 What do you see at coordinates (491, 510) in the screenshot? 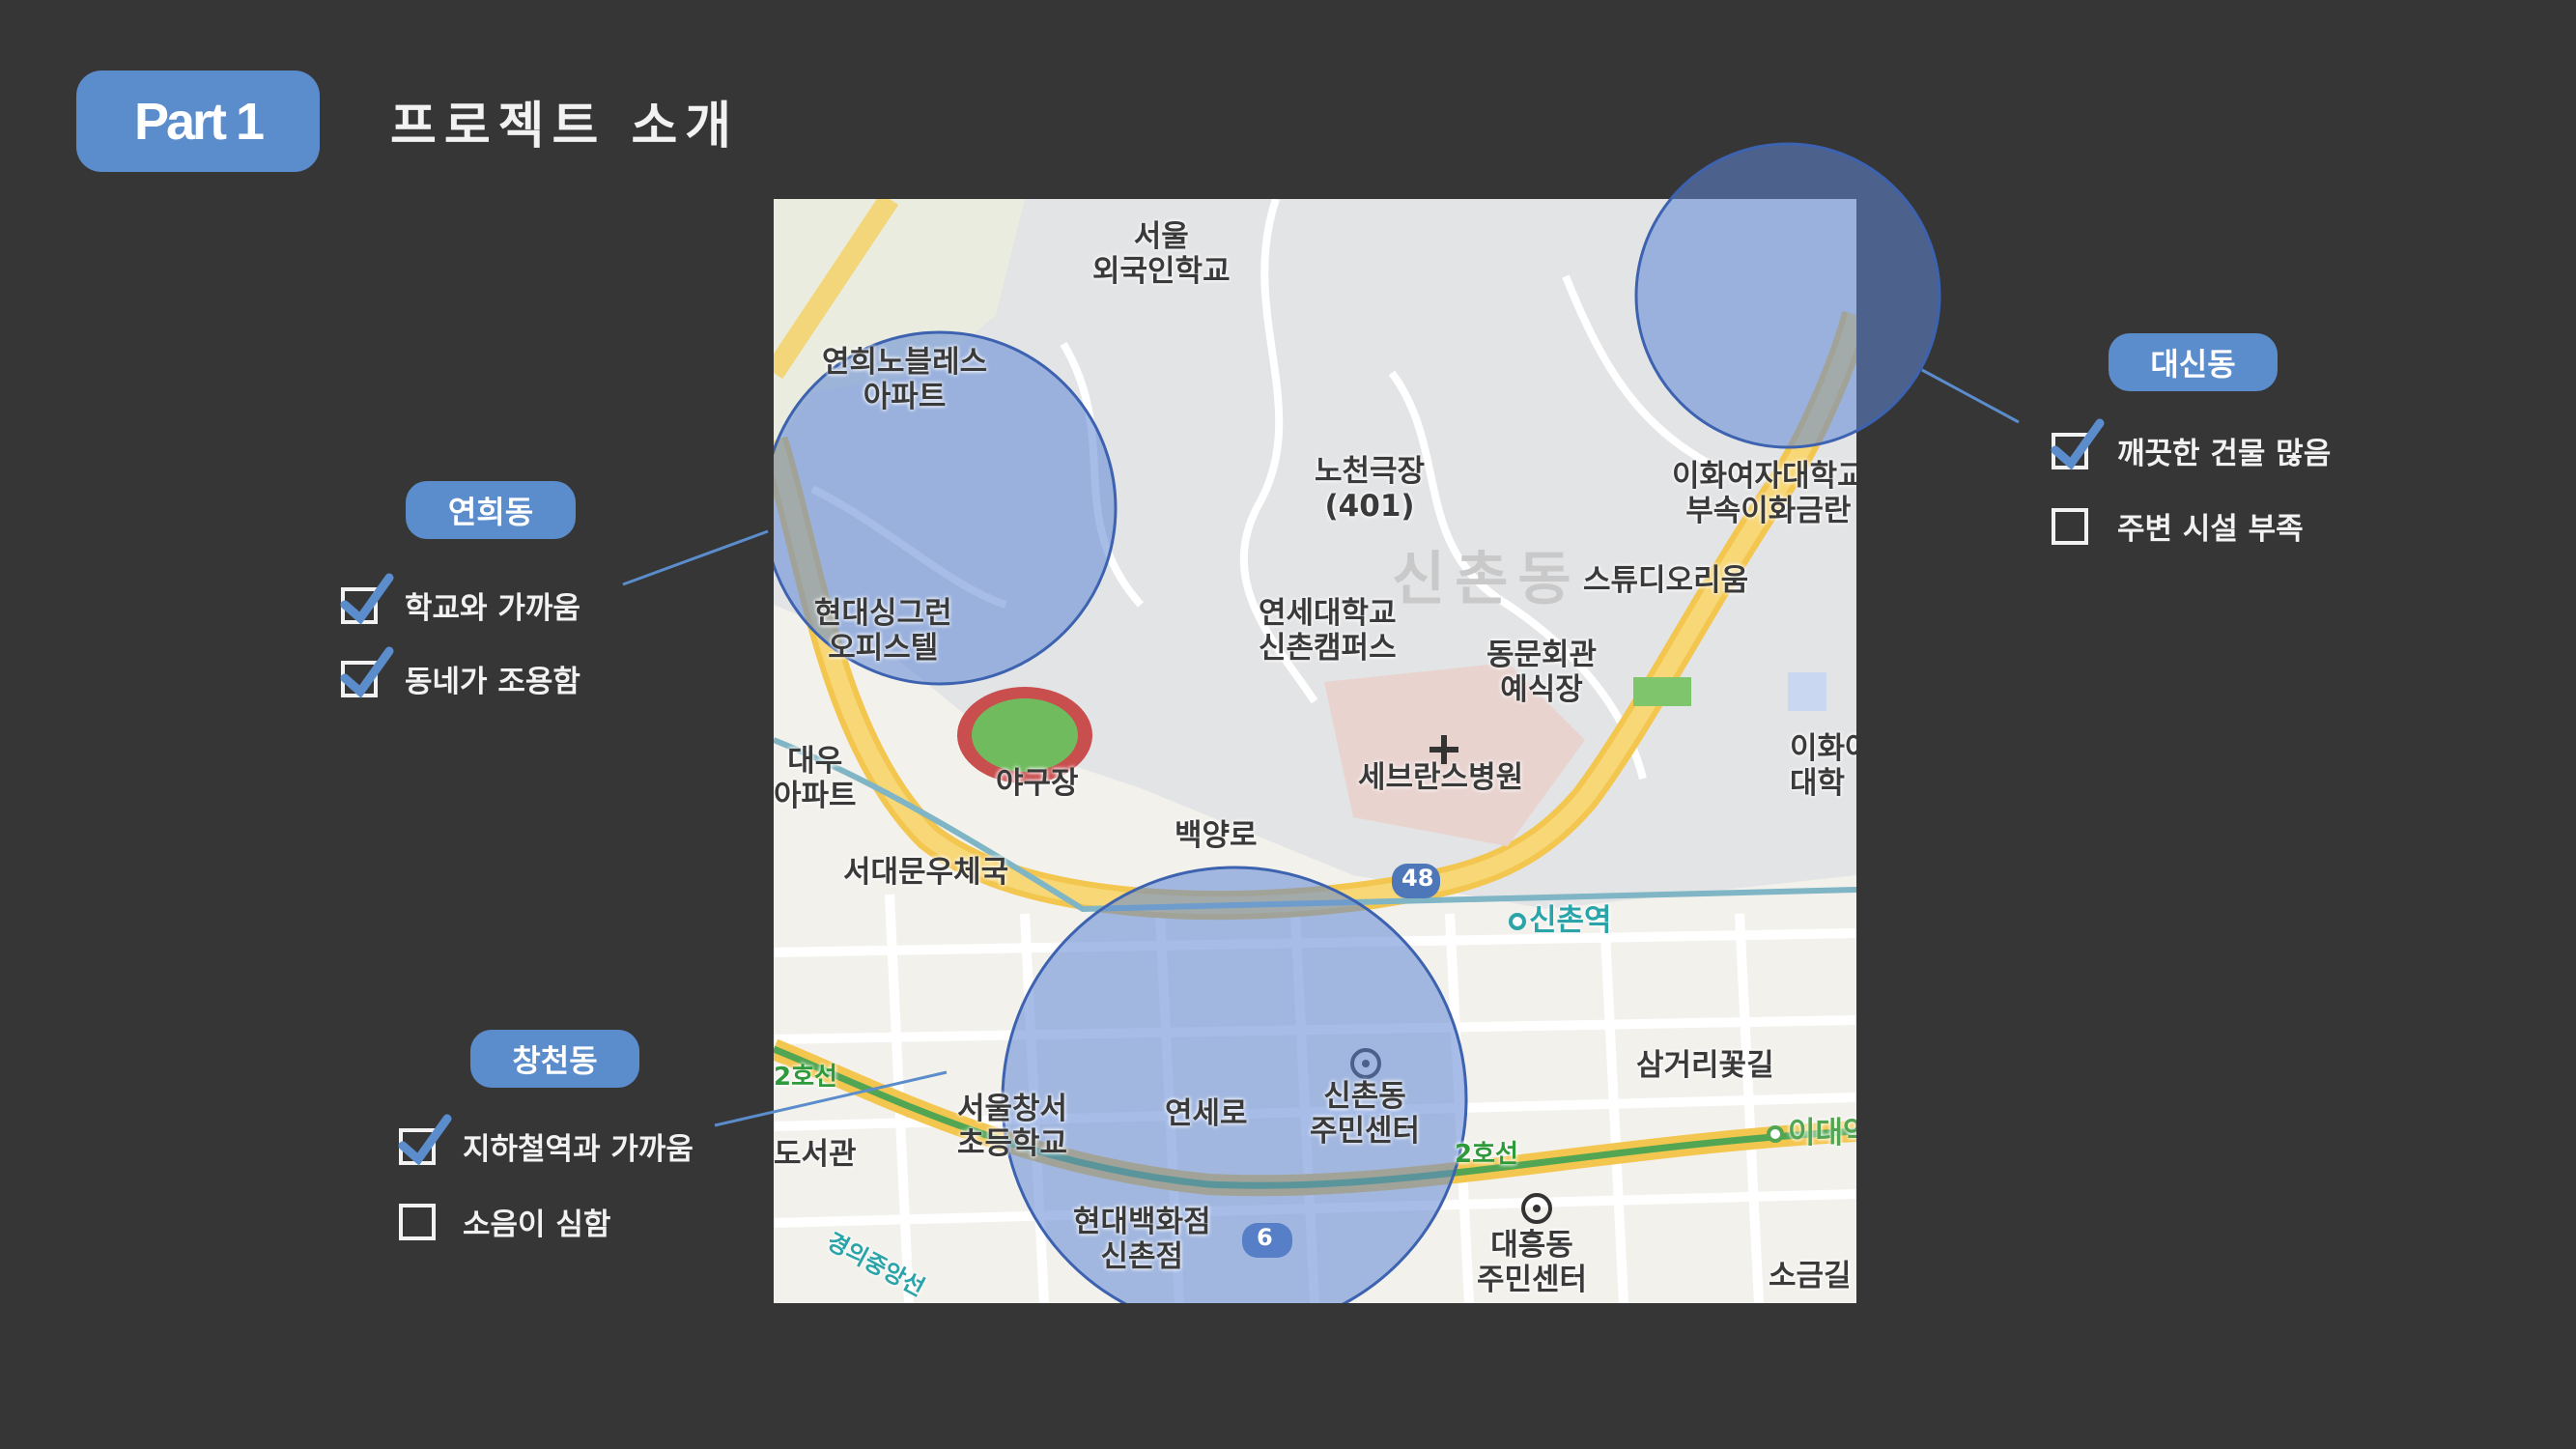
I see `yeonhui-badge: 연희동` at bounding box center [491, 510].